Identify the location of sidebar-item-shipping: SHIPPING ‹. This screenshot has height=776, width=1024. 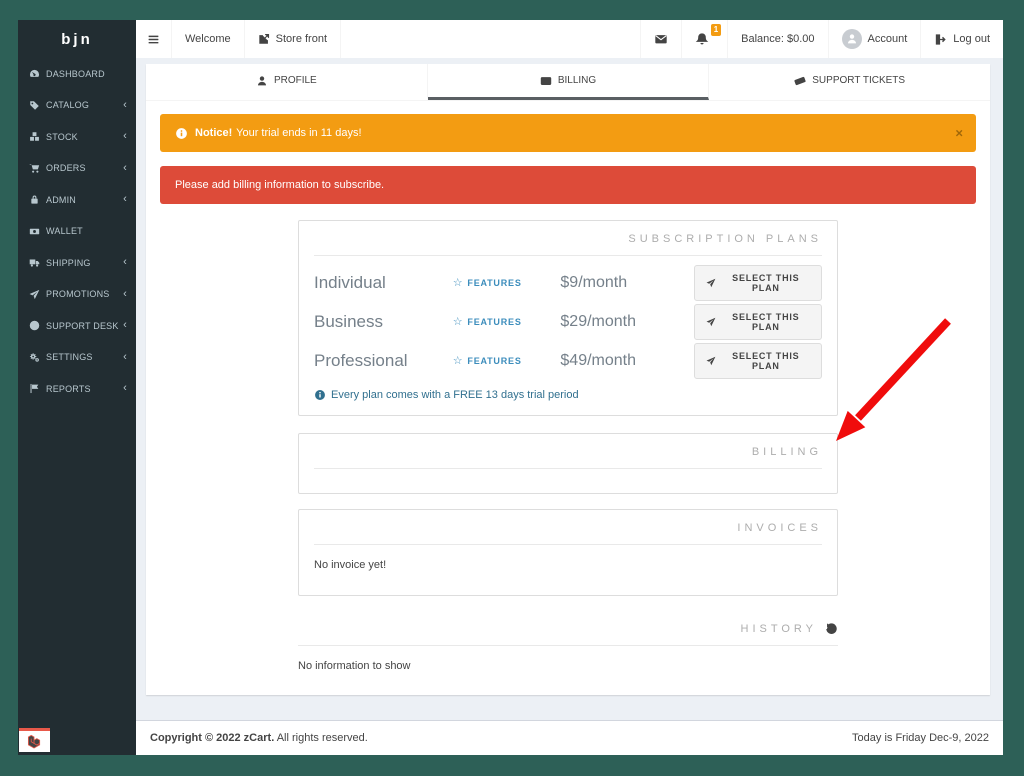
(77, 263).